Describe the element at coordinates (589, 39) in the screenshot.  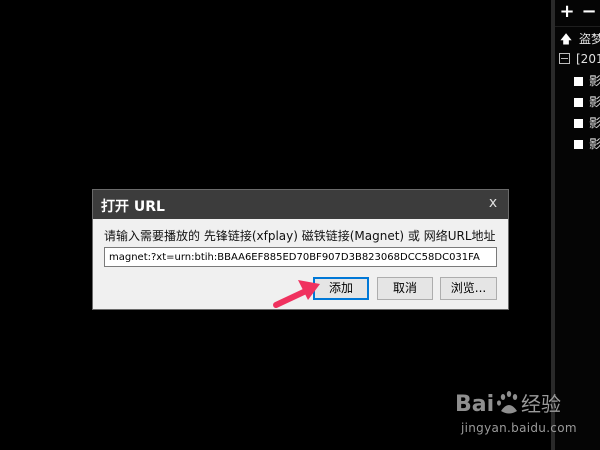
I see `playlist-item-label: 盗梦` at that location.